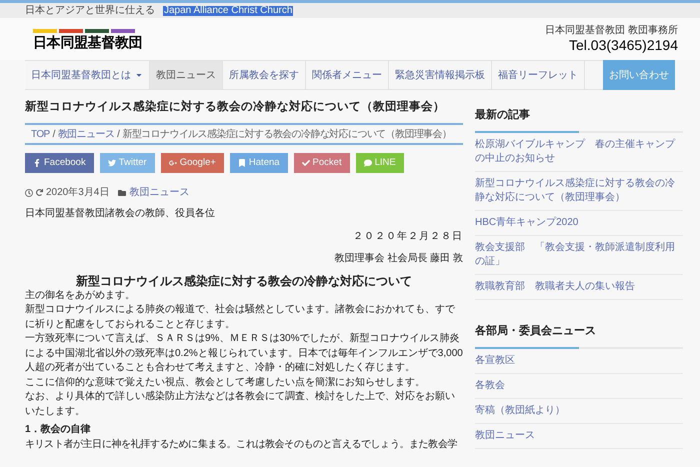 The image size is (700, 467). I want to click on sidebar-link: 教会支援部 「教会支援・教師派遣制度利用の証」, so click(579, 255).